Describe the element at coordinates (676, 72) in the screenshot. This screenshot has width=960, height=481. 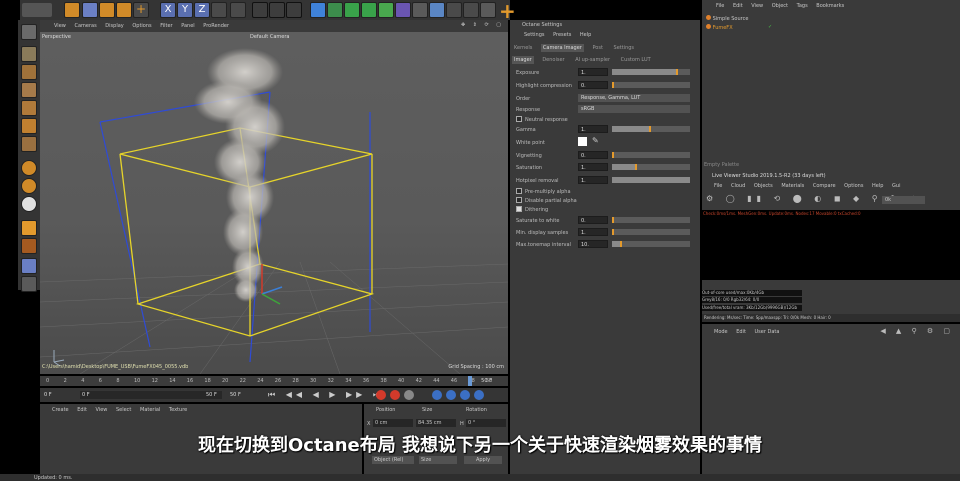
I see `exposure-handle` at that location.